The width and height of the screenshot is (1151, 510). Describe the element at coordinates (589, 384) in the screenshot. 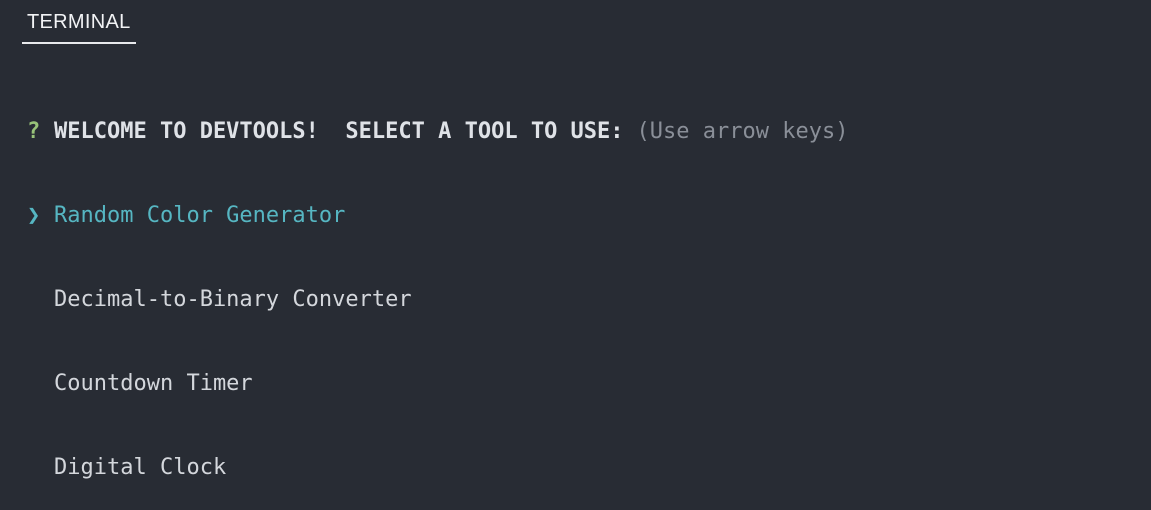

I see `menu-option-row: Countdown Timer` at that location.